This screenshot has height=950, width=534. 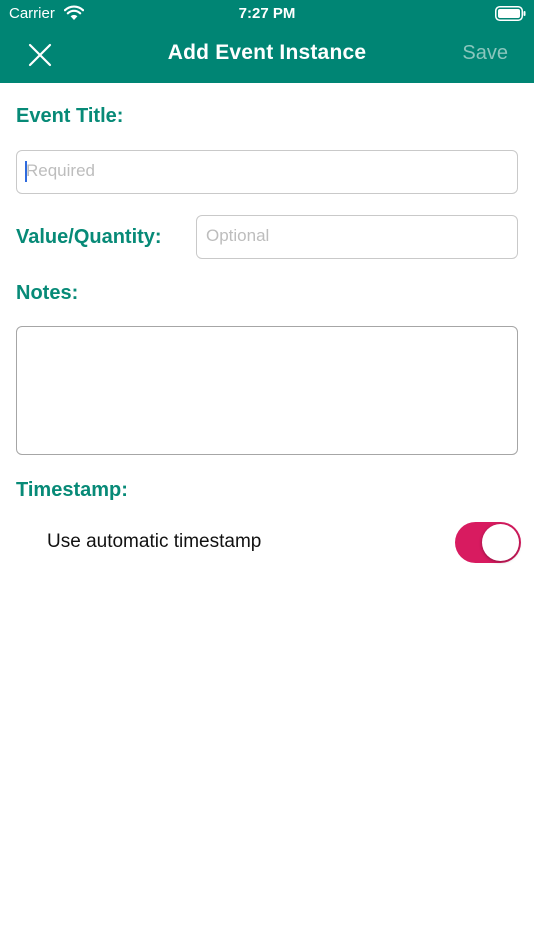 I want to click on event-title-placeholder: Required, so click(x=60, y=170).